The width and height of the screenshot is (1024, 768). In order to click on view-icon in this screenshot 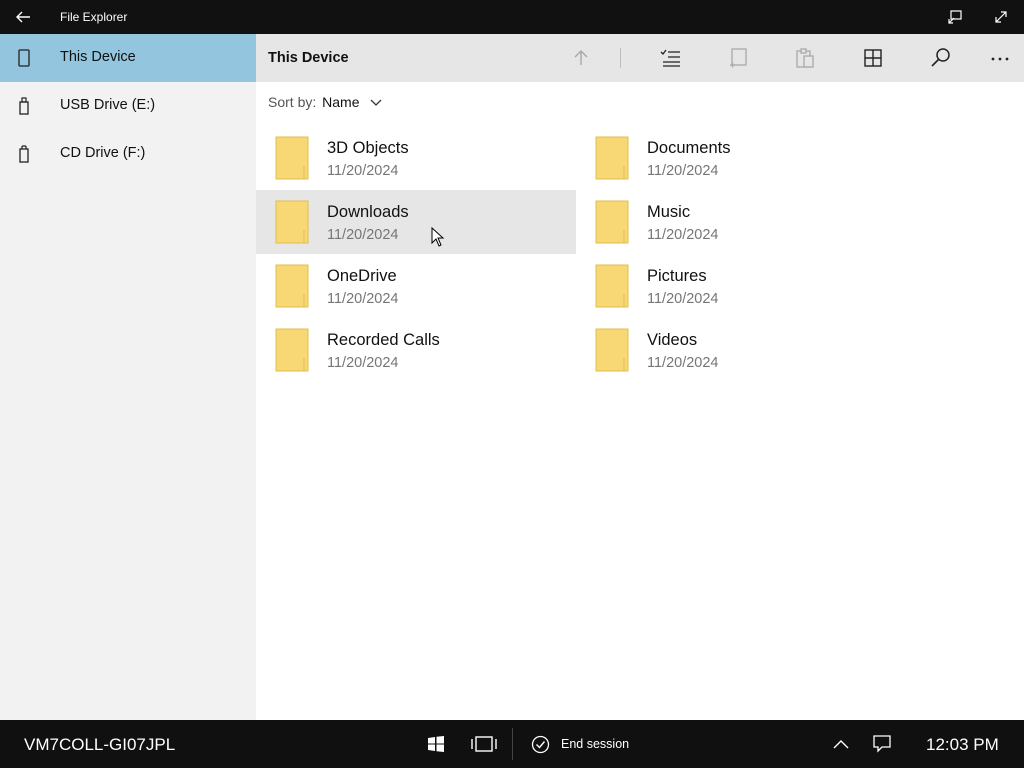, I will do `click(873, 58)`.